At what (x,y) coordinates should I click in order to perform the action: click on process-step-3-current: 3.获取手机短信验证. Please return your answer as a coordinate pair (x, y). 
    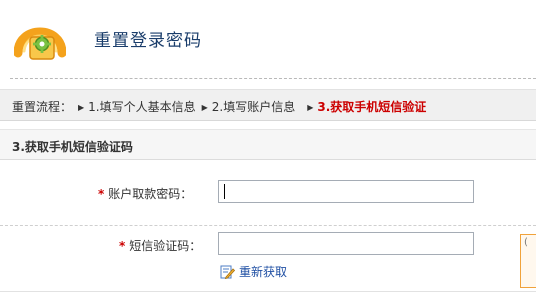
    Looking at the image, I should click on (372, 107).